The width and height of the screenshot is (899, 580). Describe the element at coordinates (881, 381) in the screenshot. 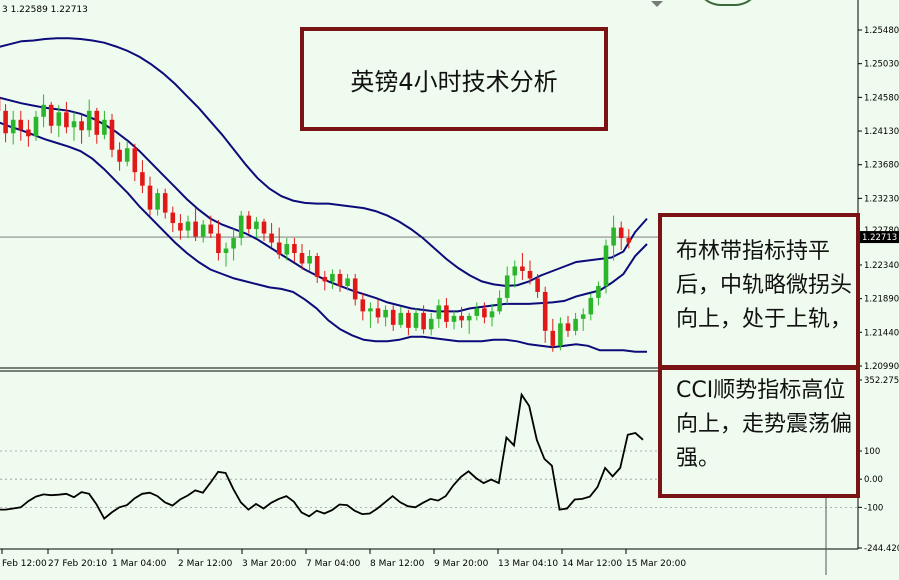

I see `cci-tick-label: 352.275` at that location.